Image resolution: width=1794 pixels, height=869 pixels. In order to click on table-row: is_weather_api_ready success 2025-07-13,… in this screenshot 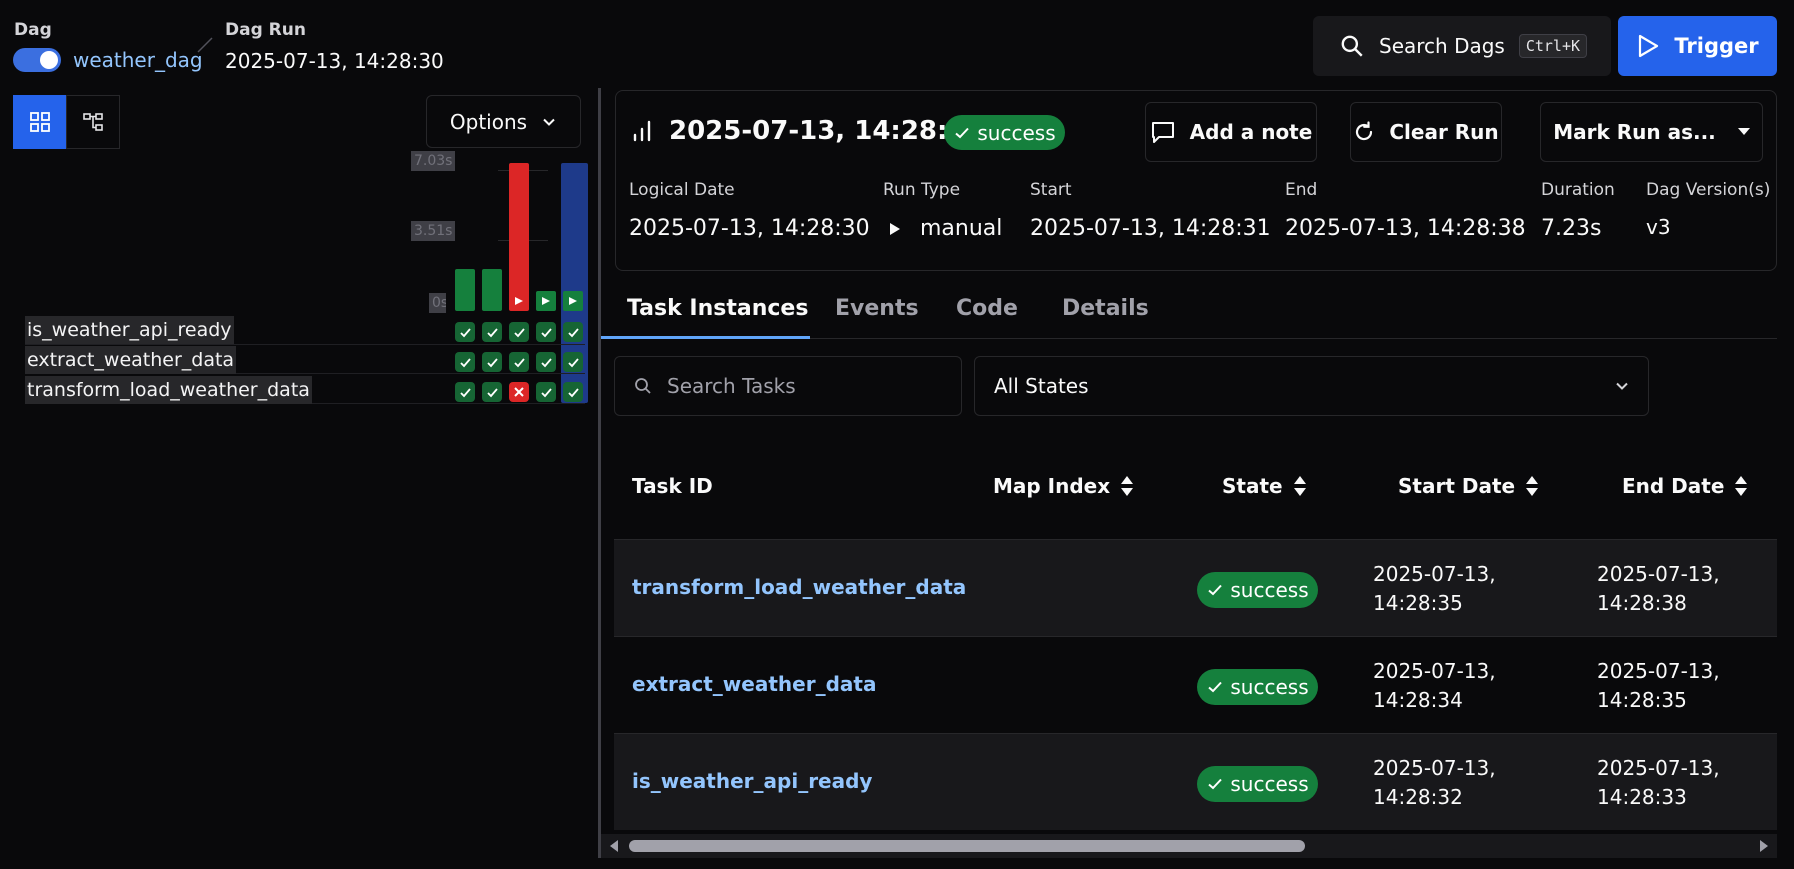, I will do `click(1195, 781)`.